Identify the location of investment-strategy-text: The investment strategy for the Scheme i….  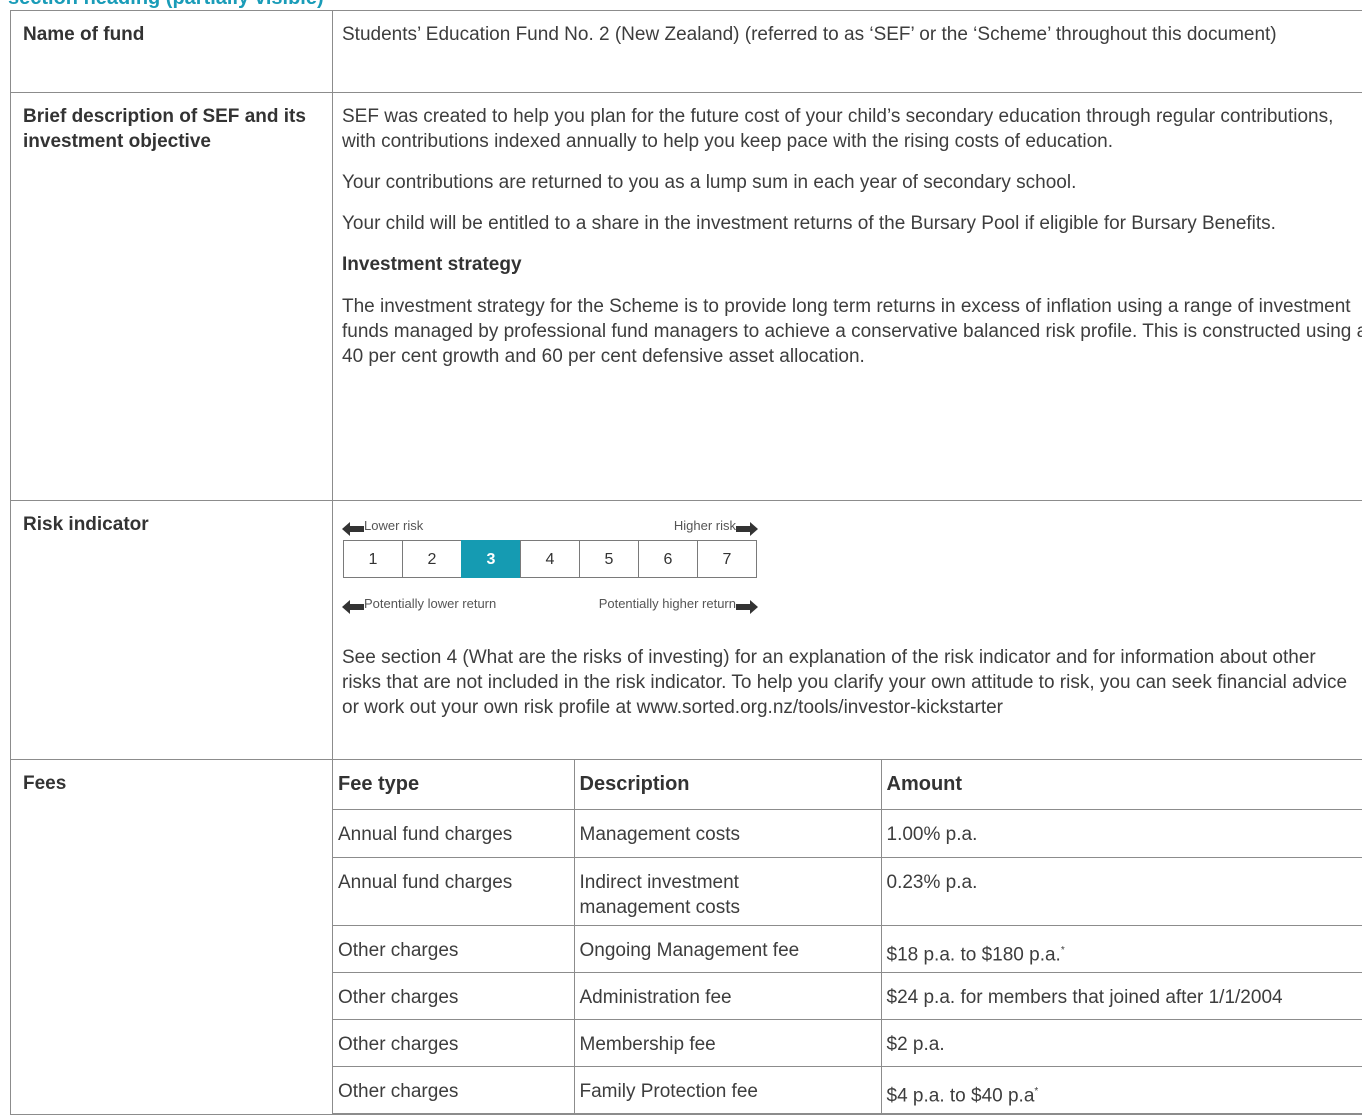
(852, 331).